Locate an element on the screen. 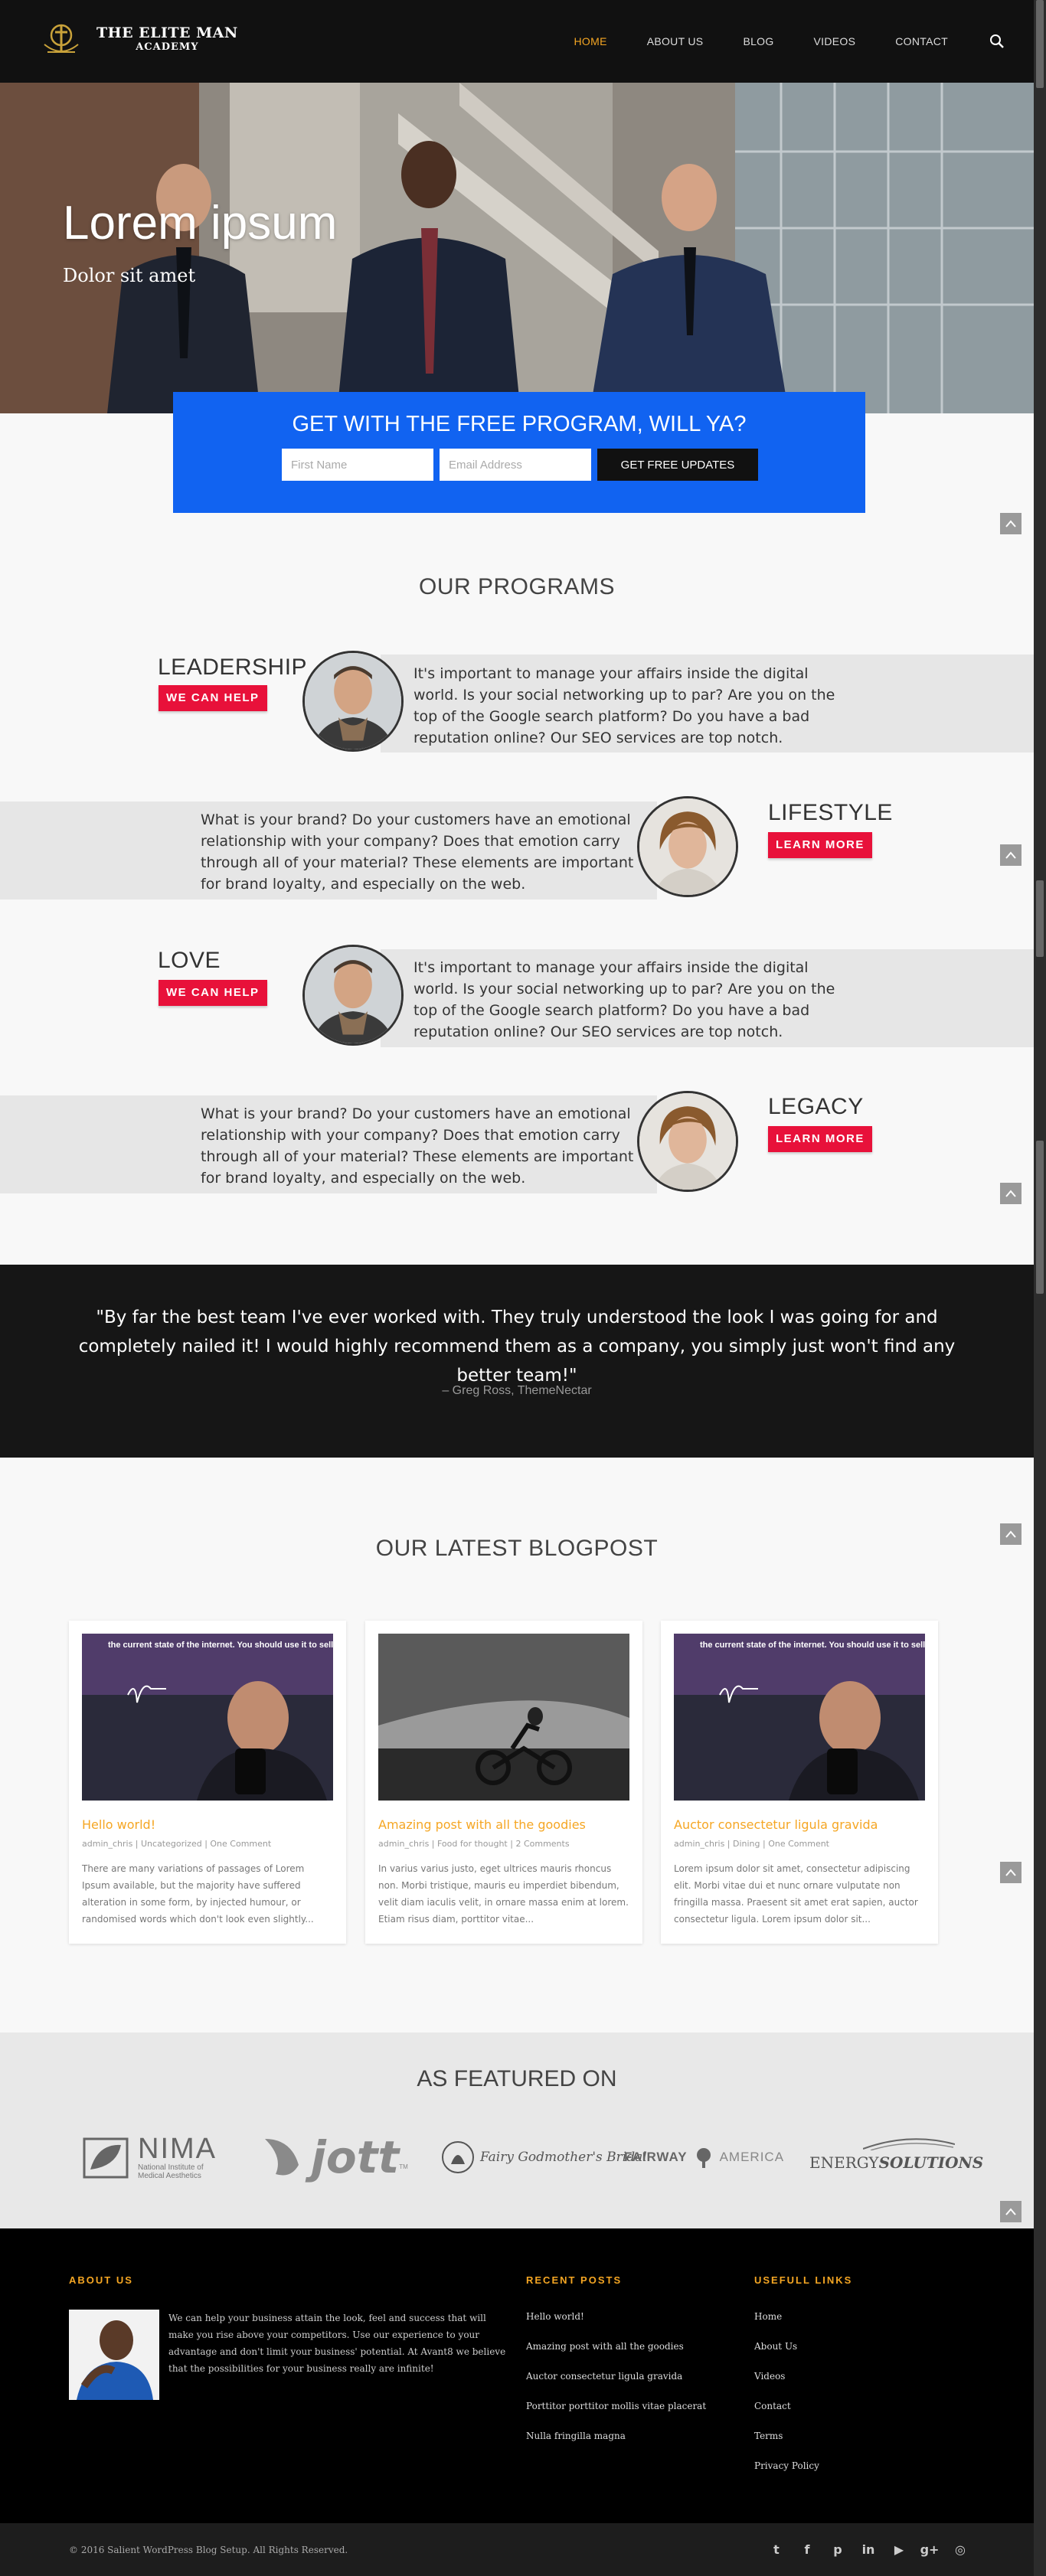 This screenshot has width=1046, height=2576. program-name-lifestyle: LIFESTYLE is located at coordinates (830, 813).